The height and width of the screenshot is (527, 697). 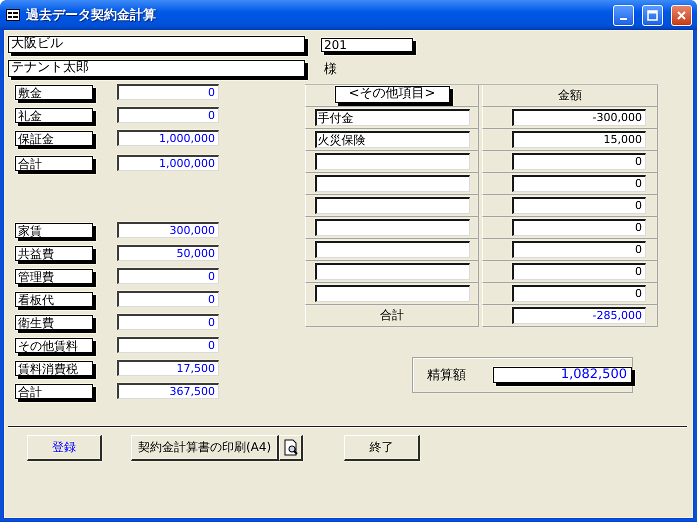 I want to click on total-field: -285,000, so click(x=579, y=315).